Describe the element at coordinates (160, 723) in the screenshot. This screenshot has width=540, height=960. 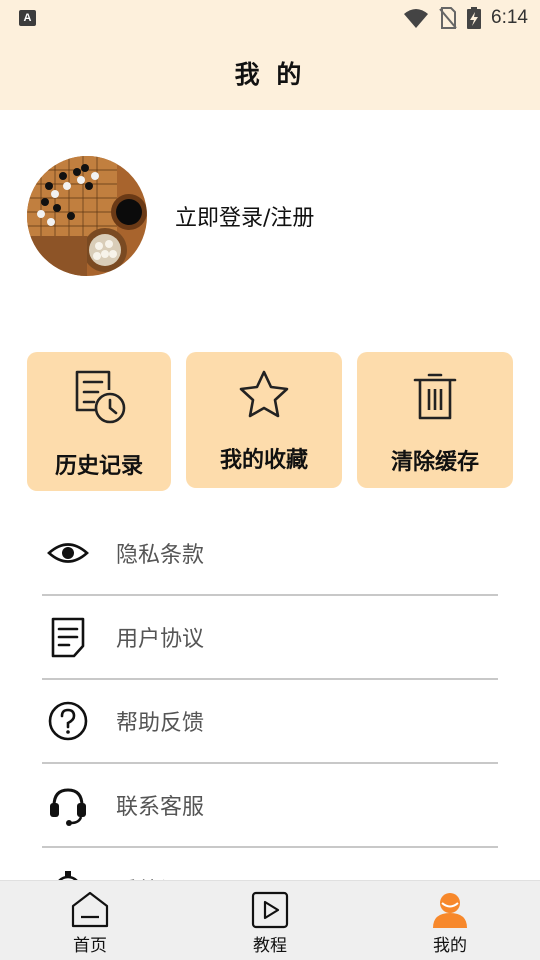
I see `menu-item-label: 帮助反馈` at that location.